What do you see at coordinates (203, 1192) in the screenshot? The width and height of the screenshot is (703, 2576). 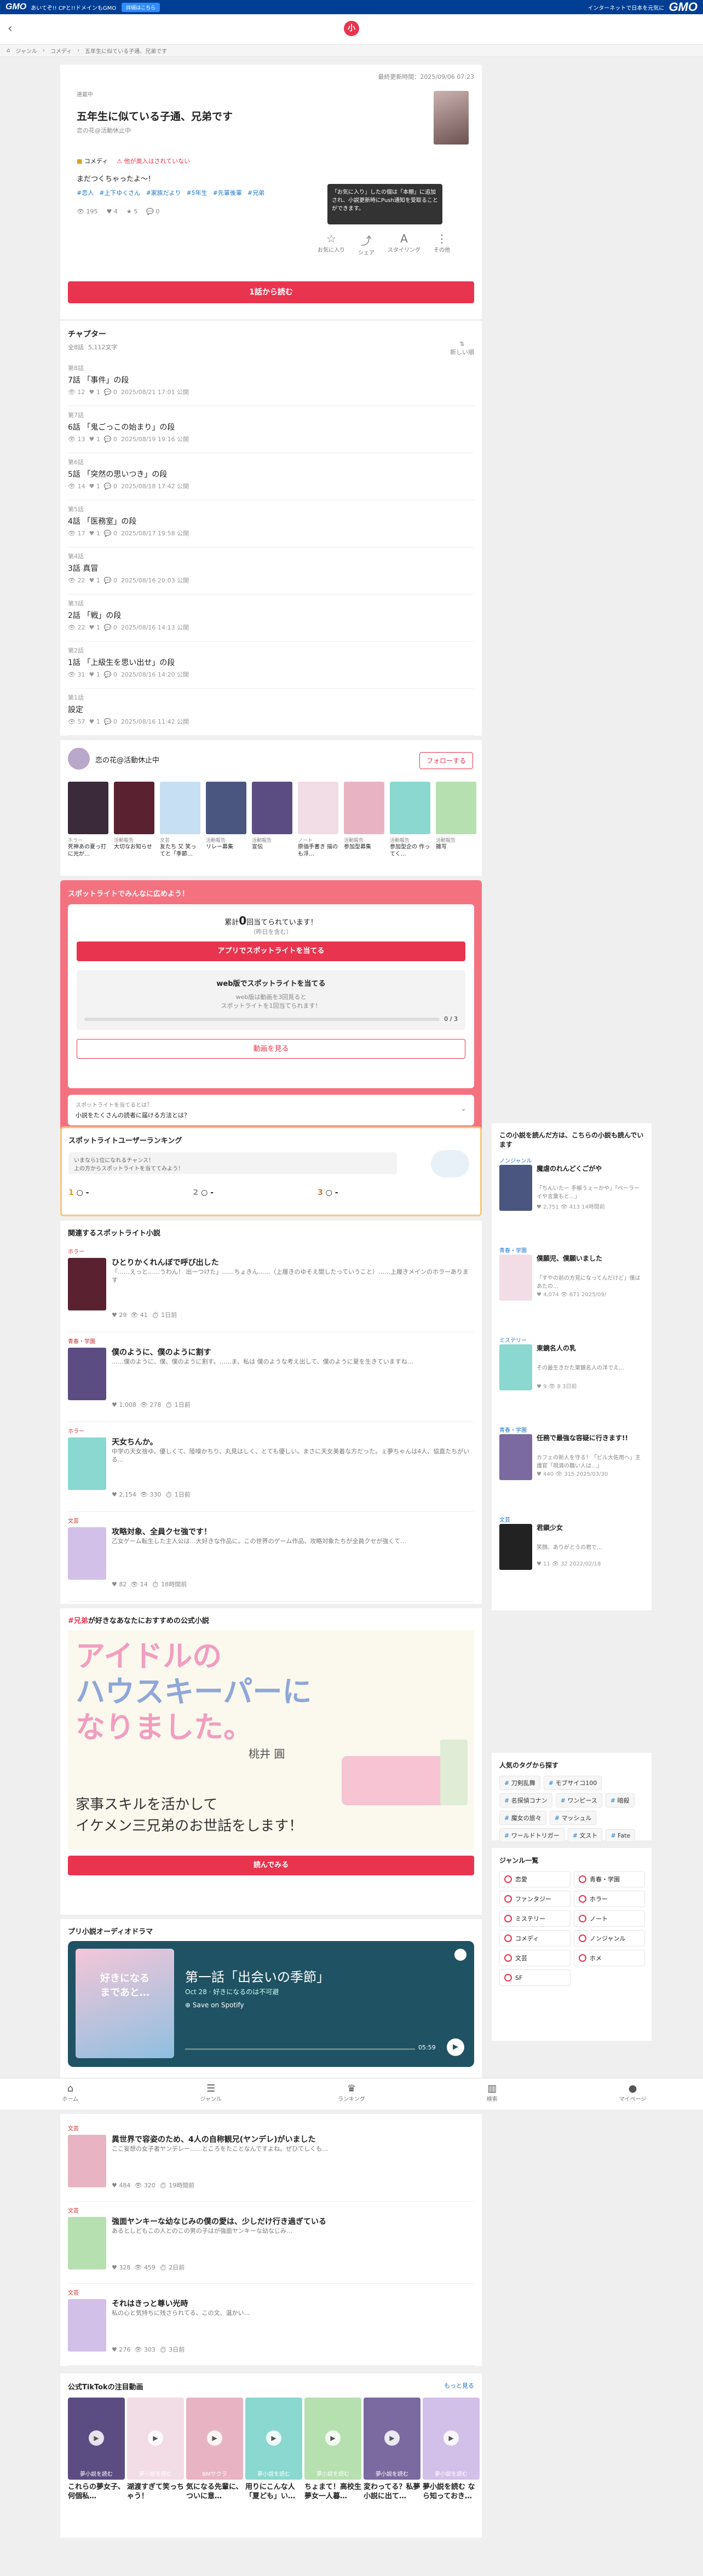 I see `rank-2: 2 ○ -` at bounding box center [203, 1192].